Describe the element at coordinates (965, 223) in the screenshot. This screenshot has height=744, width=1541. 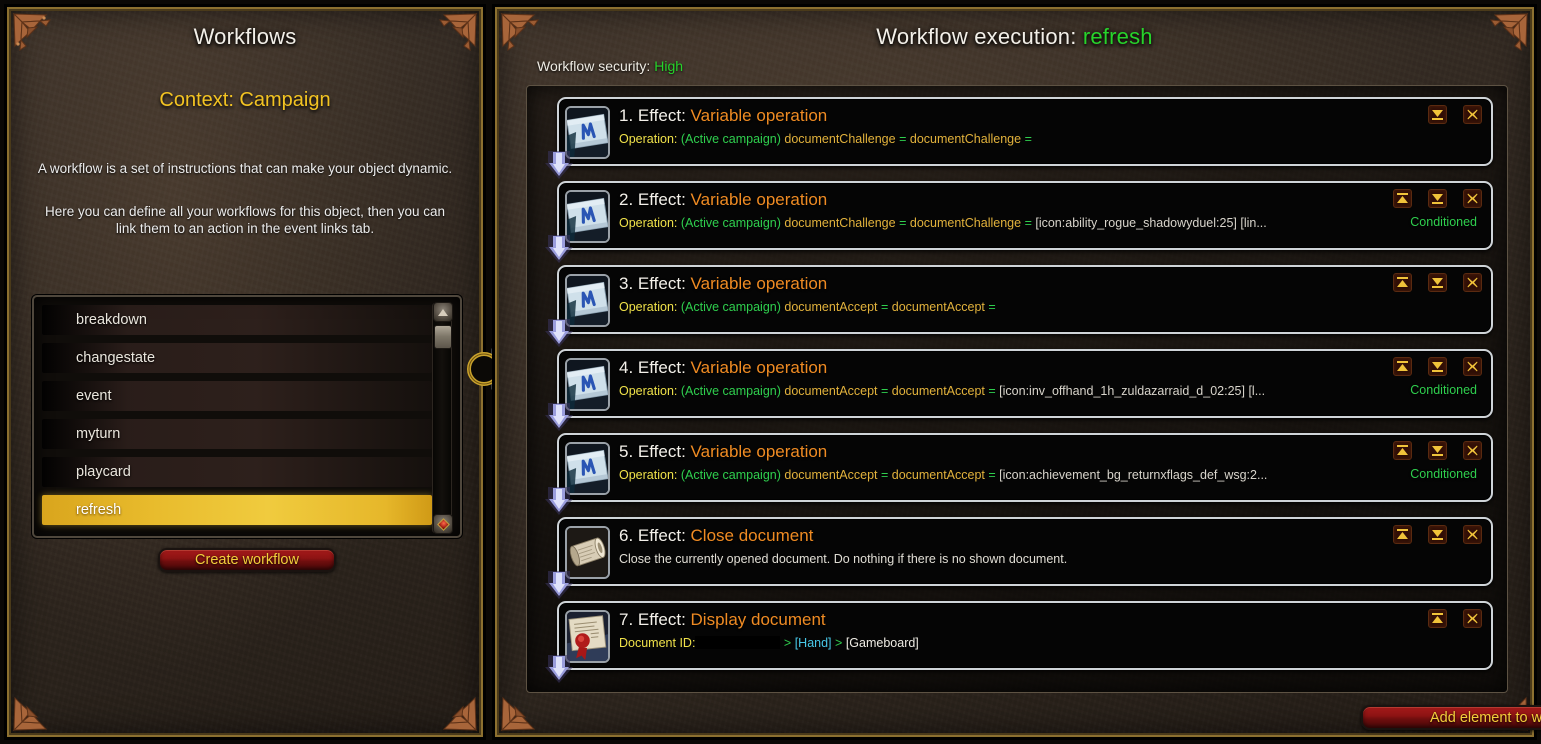
I see `operation-variable-right: documentChallenge` at that location.